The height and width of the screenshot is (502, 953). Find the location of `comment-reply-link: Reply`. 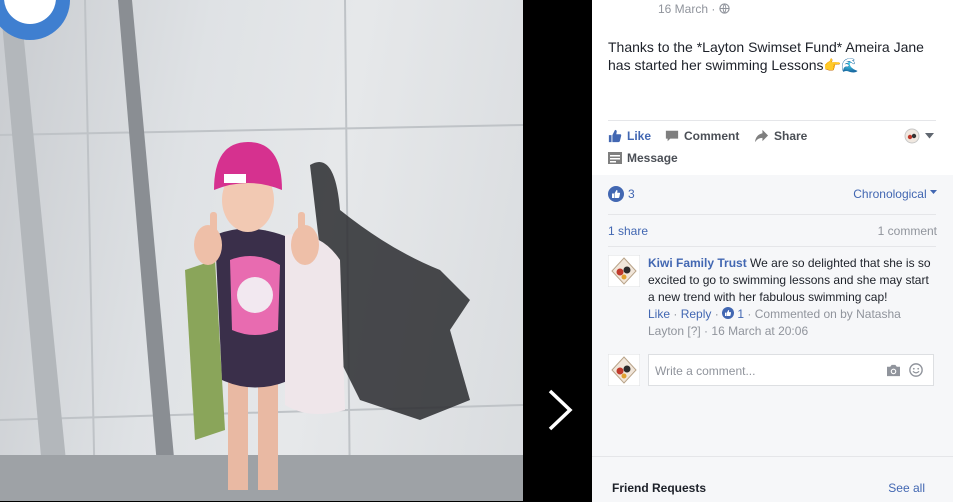

comment-reply-link: Reply is located at coordinates (696, 314).